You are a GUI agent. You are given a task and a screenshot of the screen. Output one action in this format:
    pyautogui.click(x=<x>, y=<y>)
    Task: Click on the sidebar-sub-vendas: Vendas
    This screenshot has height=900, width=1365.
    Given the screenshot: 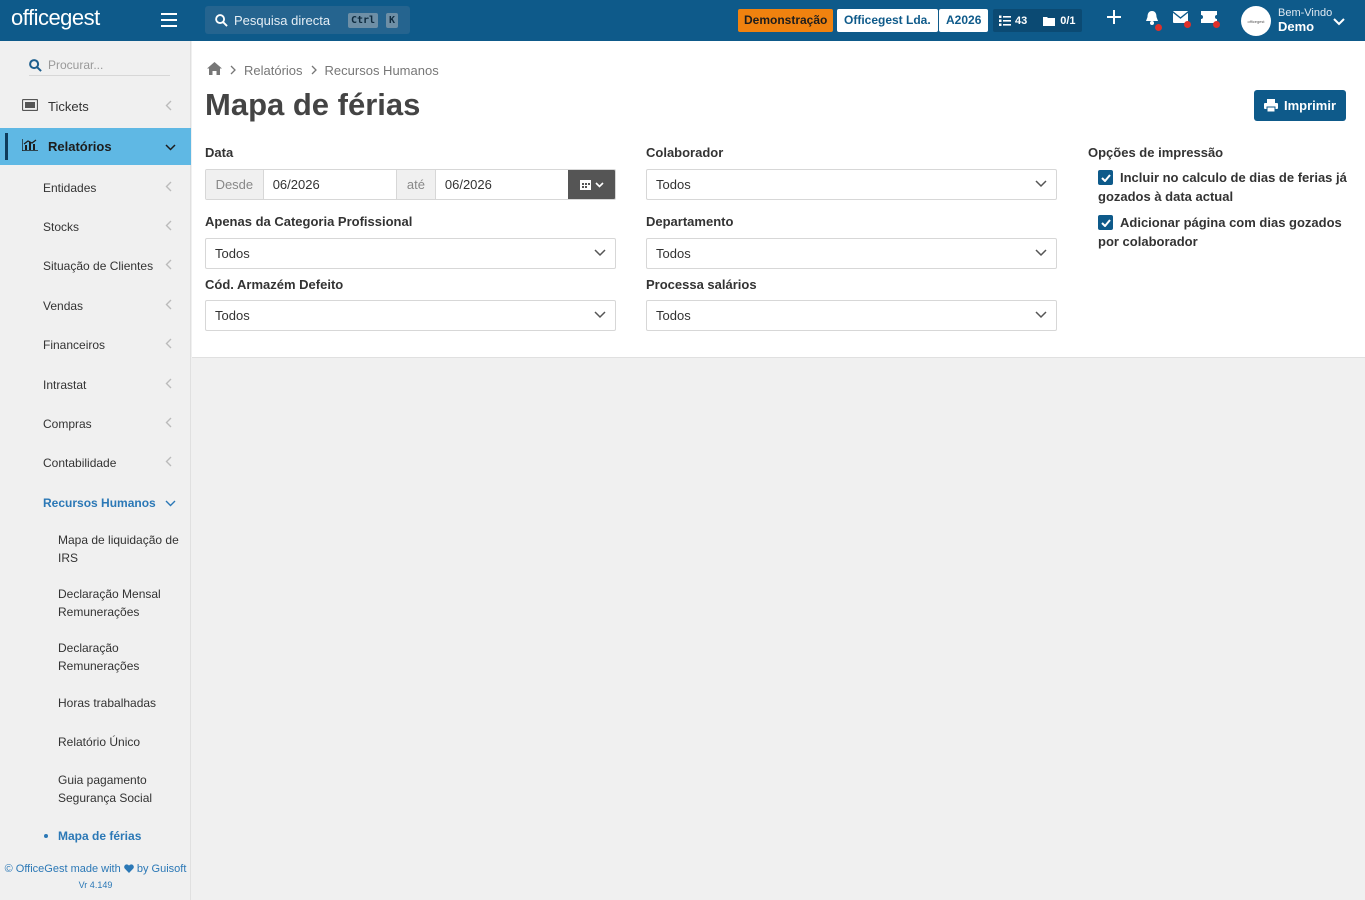 What is the action you would take?
    pyautogui.click(x=95, y=306)
    